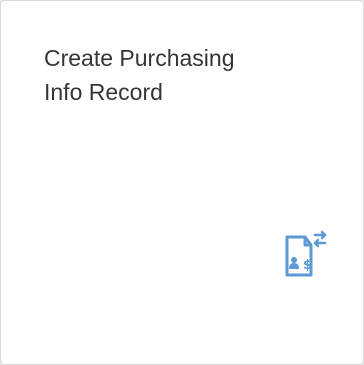 The height and width of the screenshot is (365, 364). I want to click on tile-title-line-1: Create Purchasing, so click(139, 58).